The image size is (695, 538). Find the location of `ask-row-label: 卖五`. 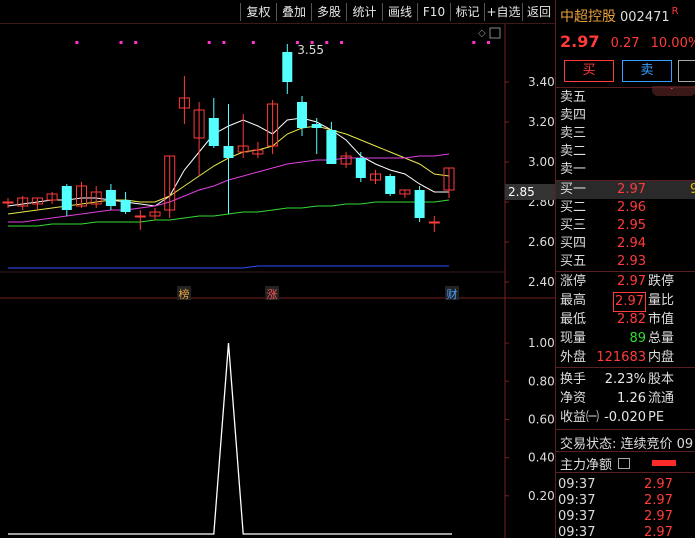

ask-row-label: 卖五 is located at coordinates (573, 97).